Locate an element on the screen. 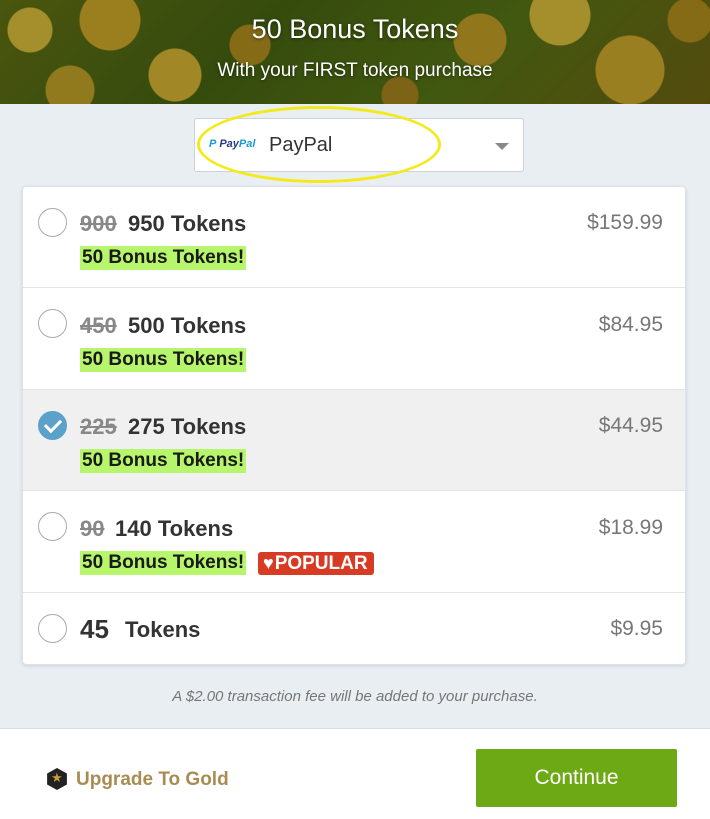  price: $84.95 is located at coordinates (630, 324).